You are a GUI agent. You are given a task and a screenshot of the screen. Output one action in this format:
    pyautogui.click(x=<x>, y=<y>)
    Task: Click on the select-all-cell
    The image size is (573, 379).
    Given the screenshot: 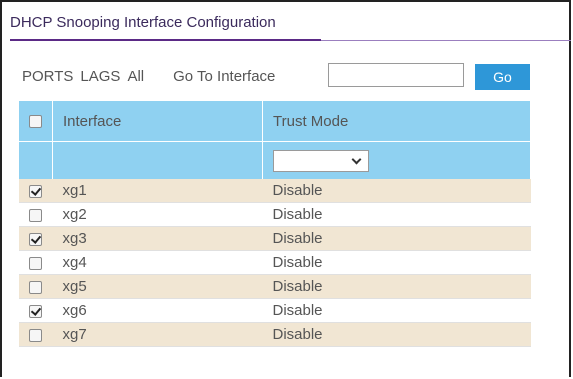 What is the action you would take?
    pyautogui.click(x=36, y=121)
    